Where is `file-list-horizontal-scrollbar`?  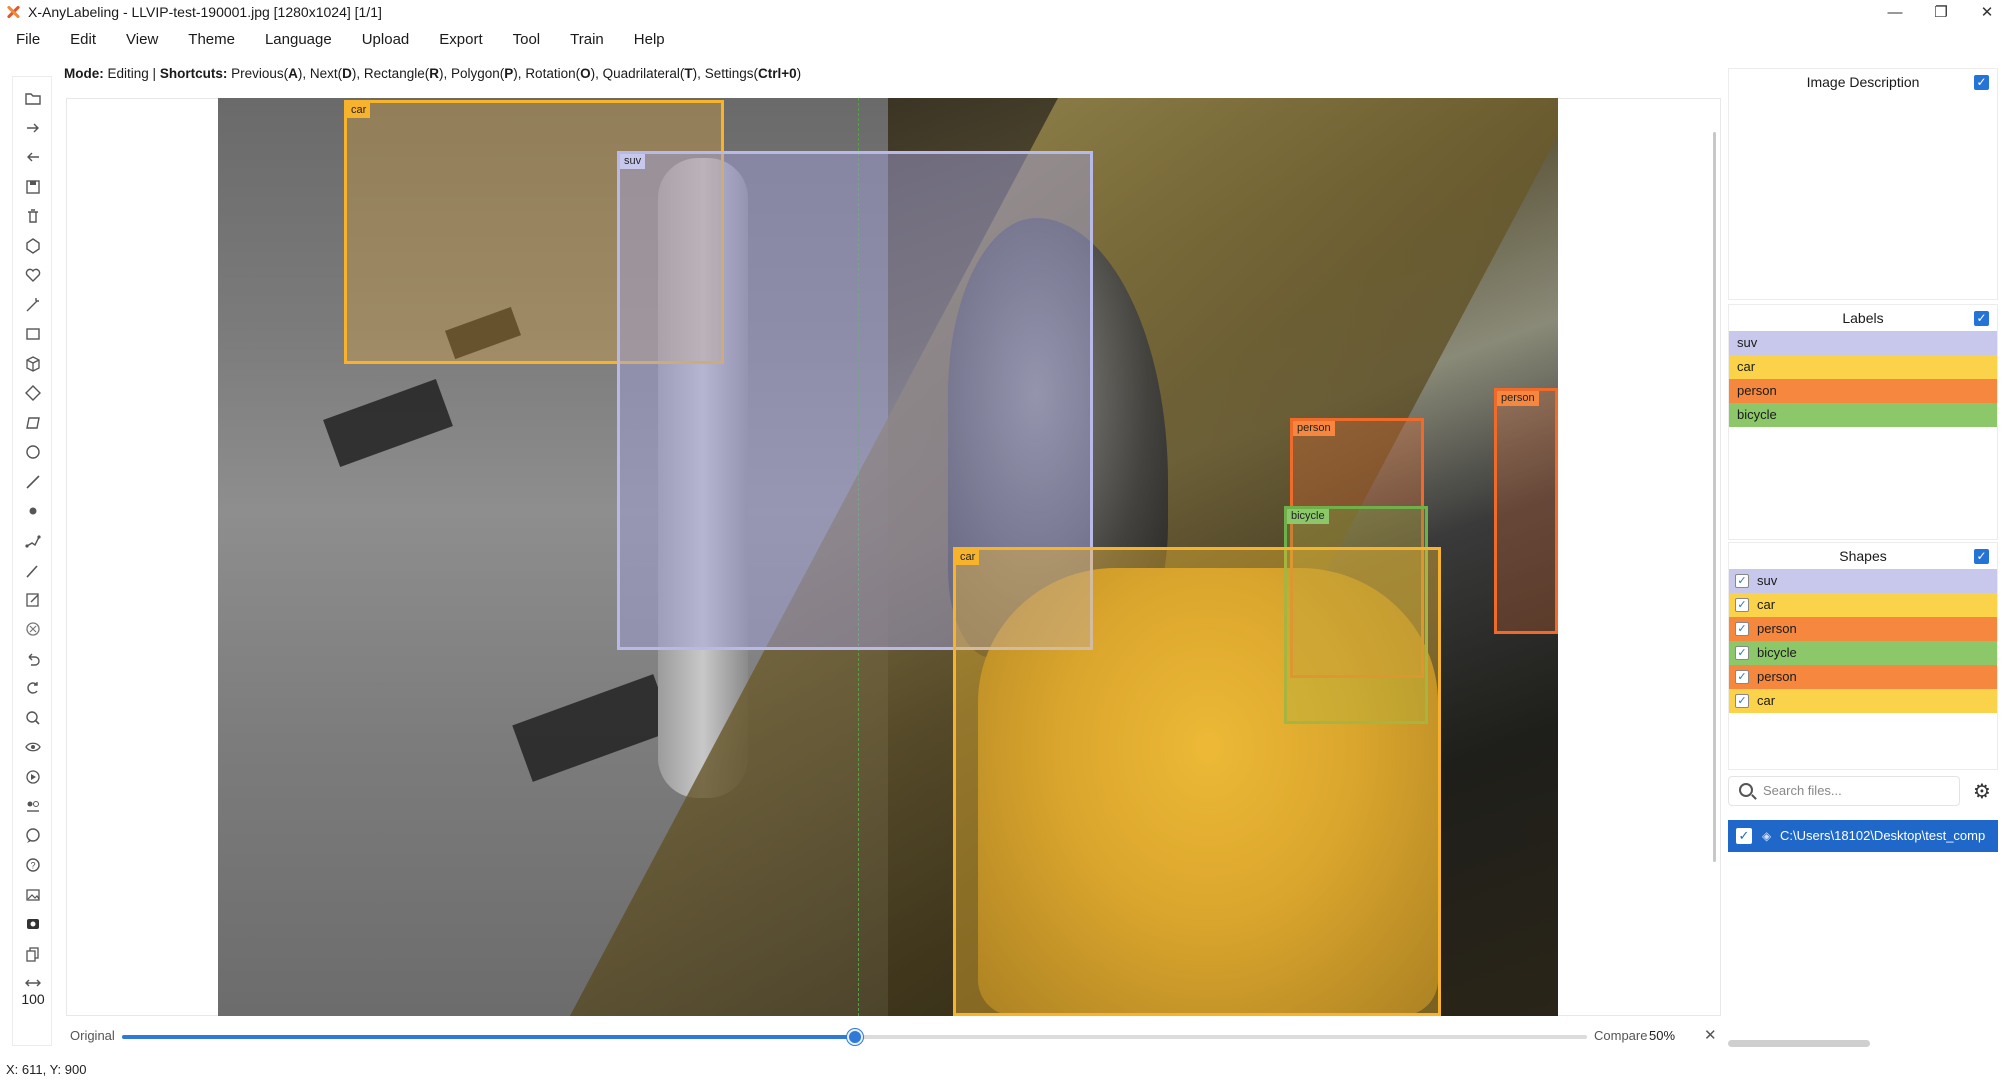 file-list-horizontal-scrollbar is located at coordinates (1799, 1043).